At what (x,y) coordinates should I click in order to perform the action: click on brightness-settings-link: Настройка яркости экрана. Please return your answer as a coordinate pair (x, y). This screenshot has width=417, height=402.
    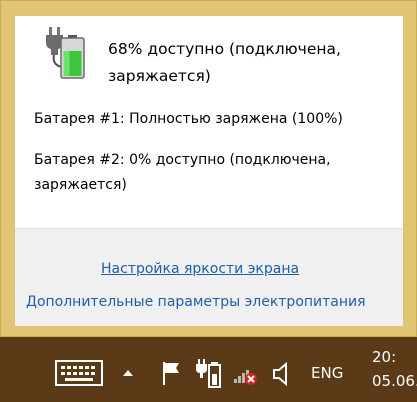
    Looking at the image, I should click on (200, 269).